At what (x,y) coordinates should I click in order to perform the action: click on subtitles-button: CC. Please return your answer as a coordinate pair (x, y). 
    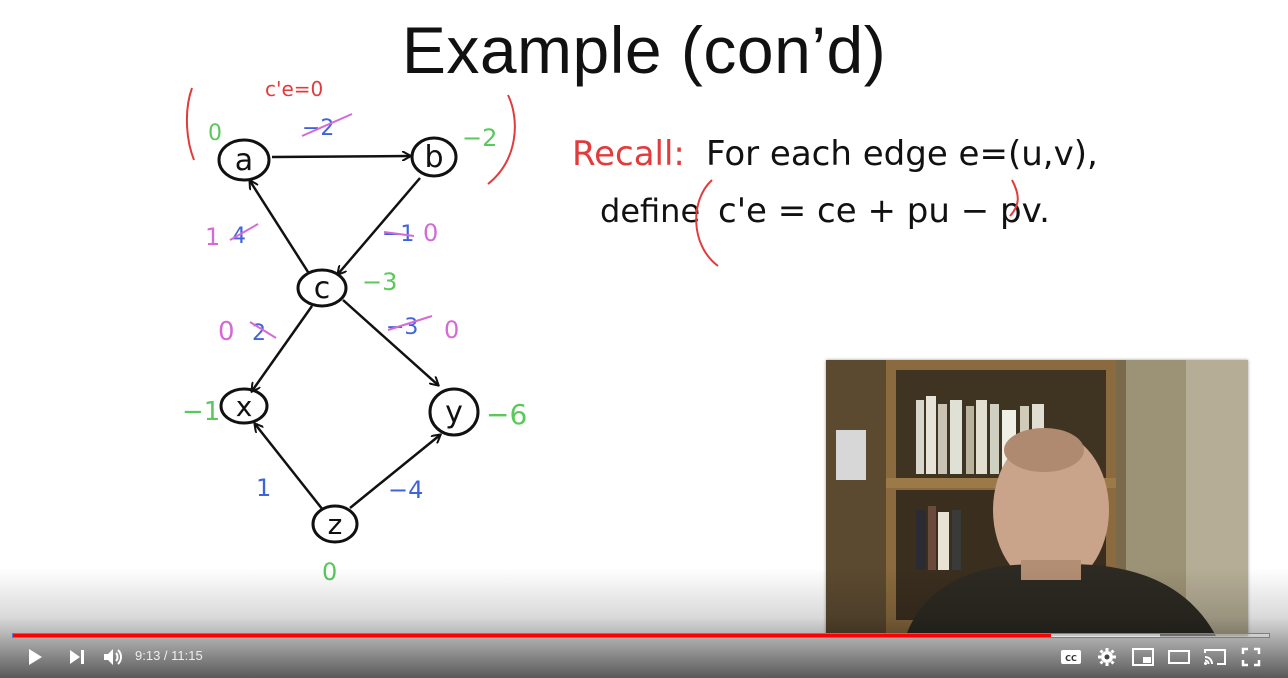
    Looking at the image, I should click on (1071, 657).